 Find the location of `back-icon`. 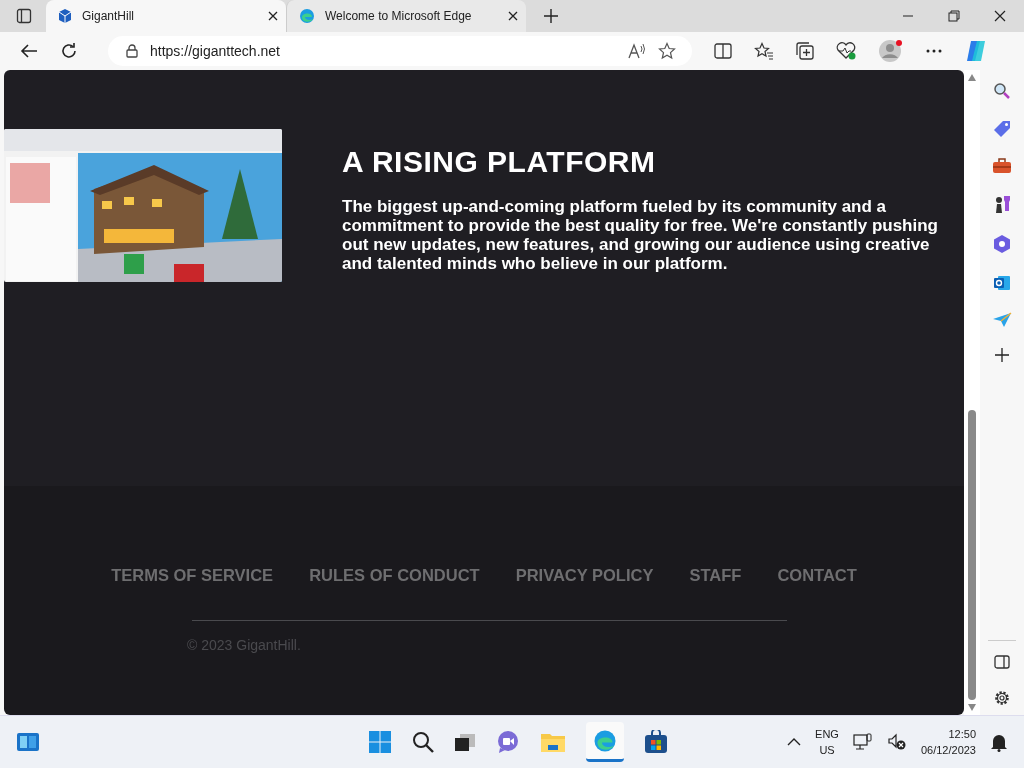

back-icon is located at coordinates (29, 51).